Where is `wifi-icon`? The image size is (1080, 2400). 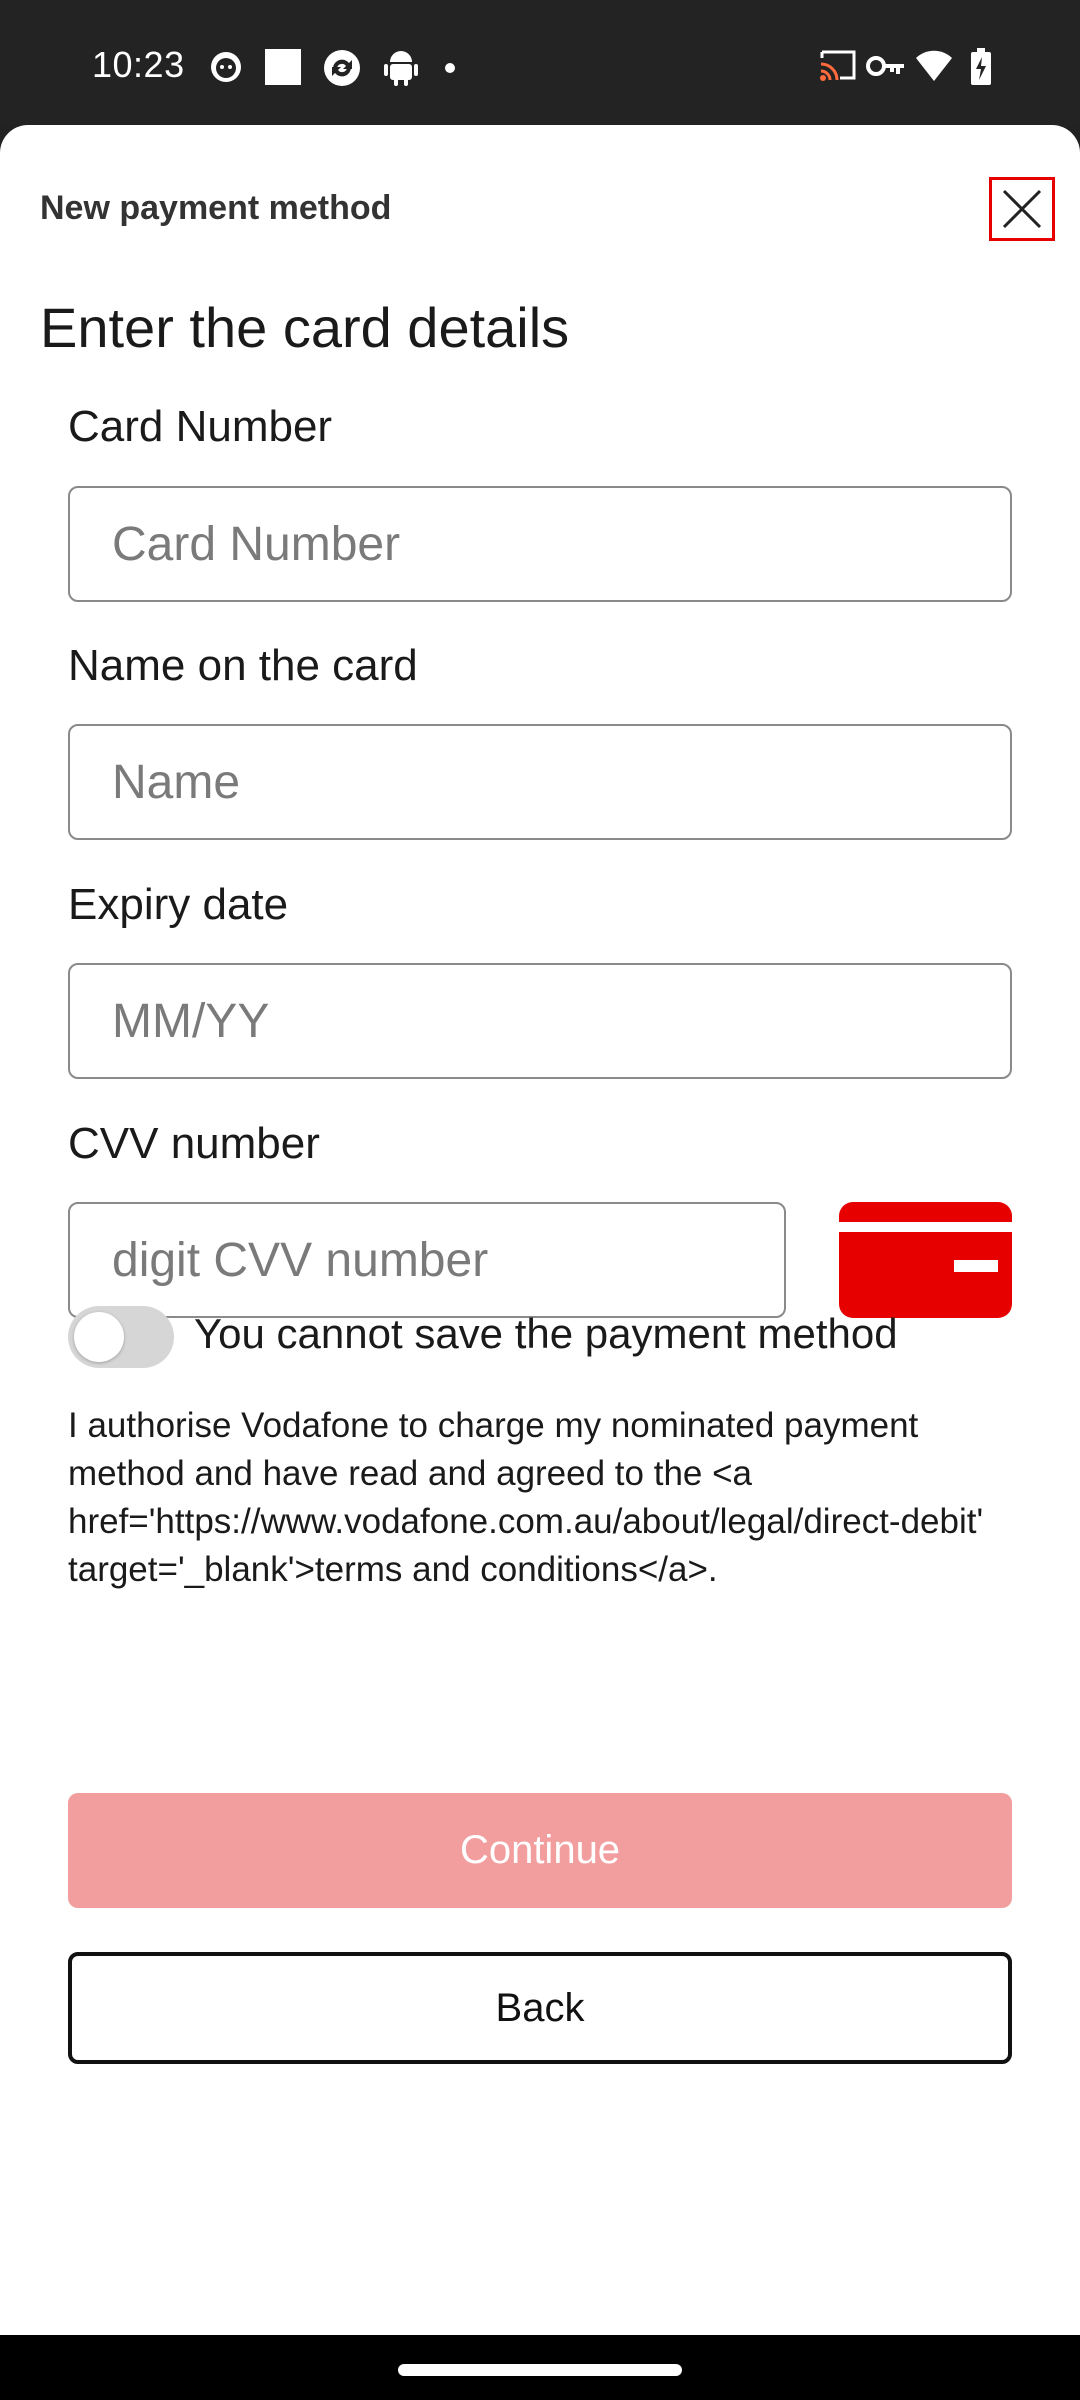 wifi-icon is located at coordinates (934, 65).